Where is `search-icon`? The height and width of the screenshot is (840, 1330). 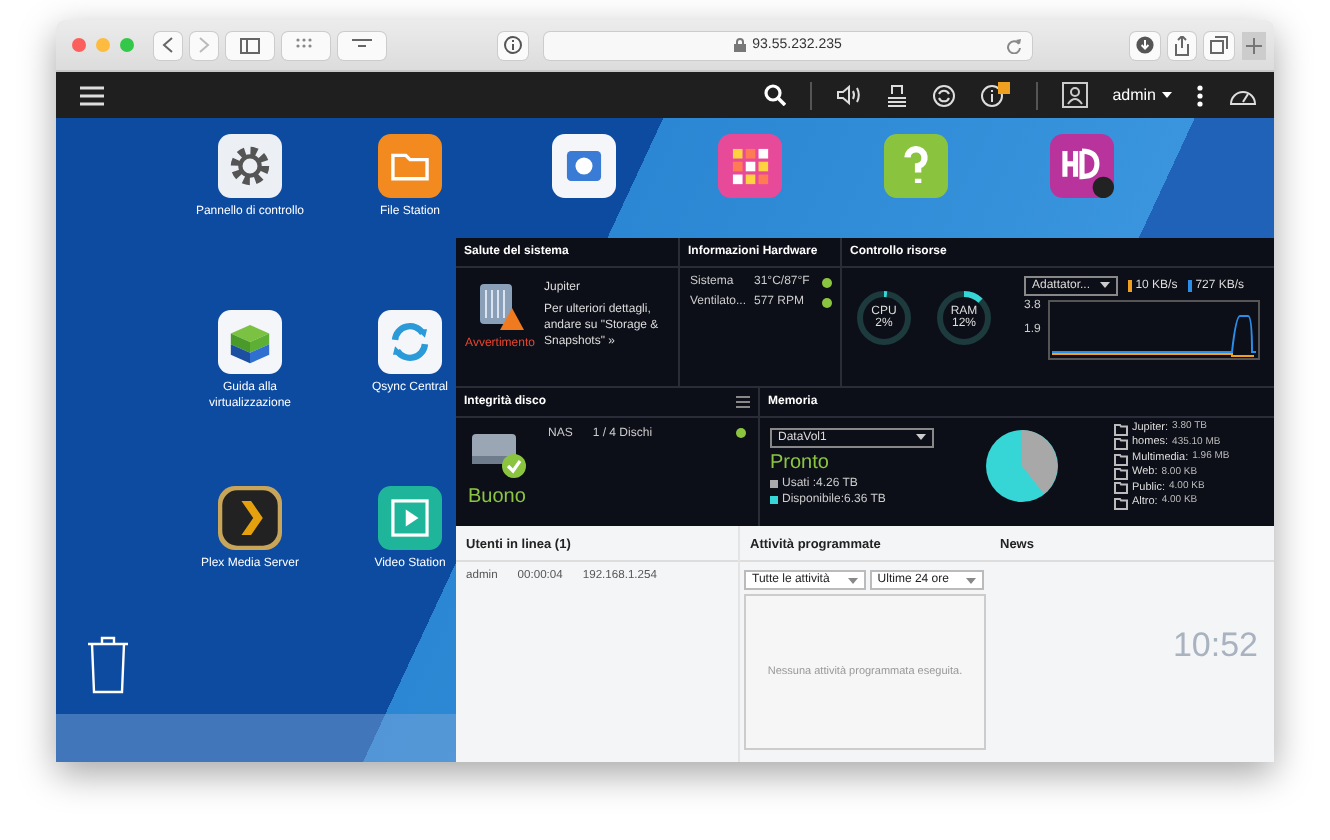 search-icon is located at coordinates (775, 95).